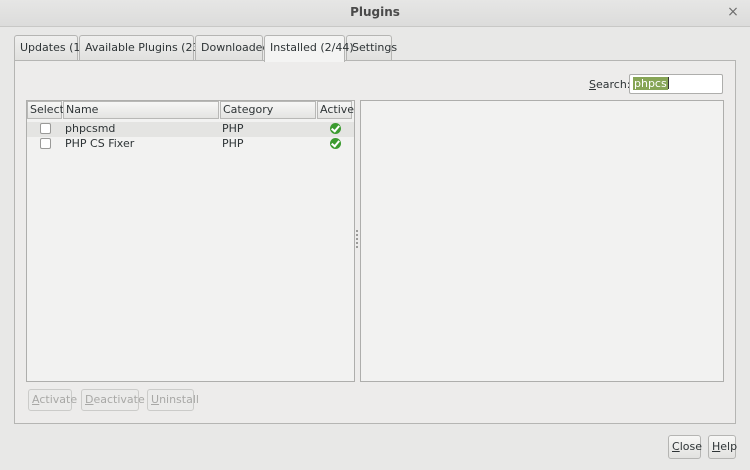  What do you see at coordinates (335, 110) in the screenshot?
I see `column-header-active: Active` at bounding box center [335, 110].